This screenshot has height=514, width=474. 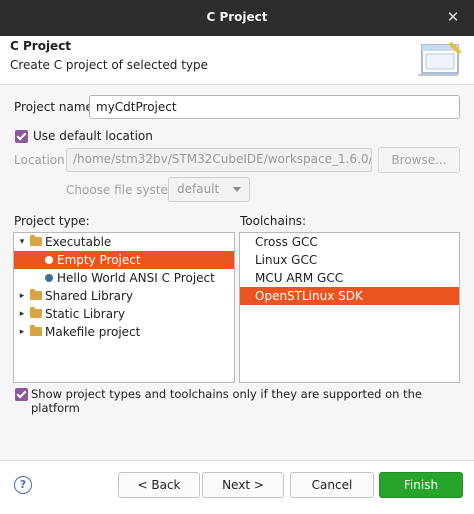 I want to click on list-item-cross-gcc: Cross GCC, so click(x=349, y=242).